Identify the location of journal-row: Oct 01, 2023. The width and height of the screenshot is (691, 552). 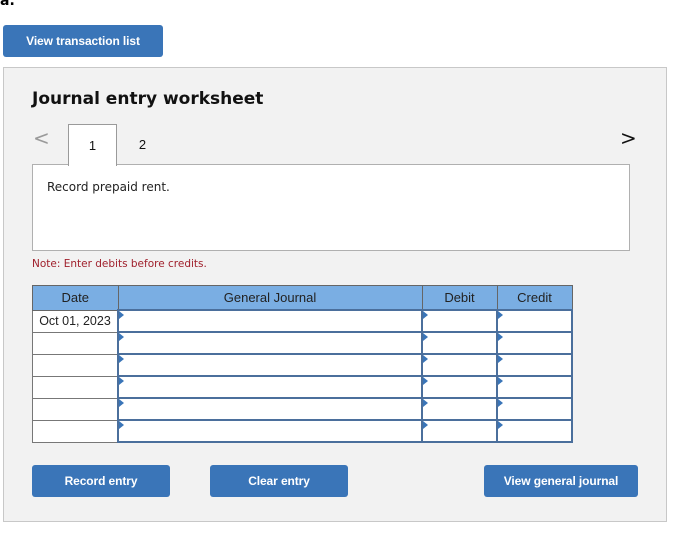
(302, 321).